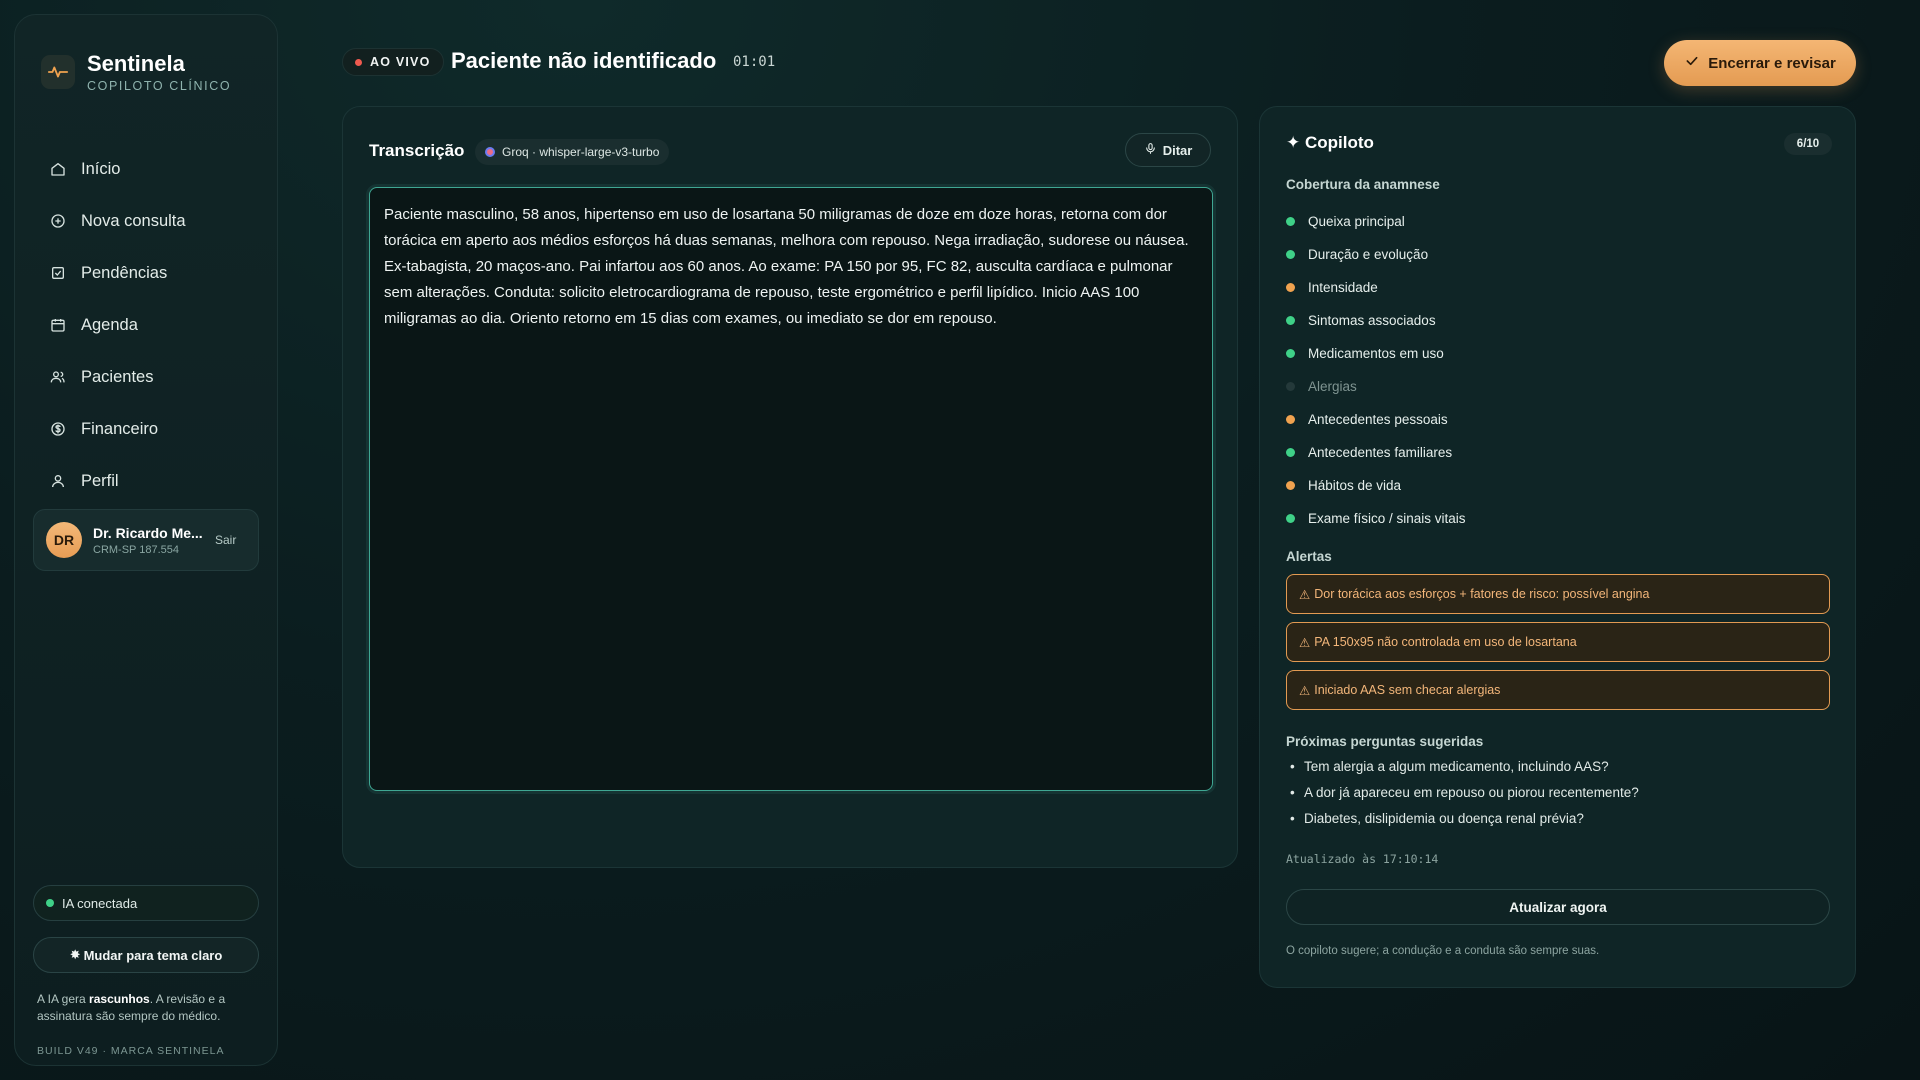 The image size is (1920, 1080). Describe the element at coordinates (754, 62) in the screenshot. I see `session-timer: 01:01` at that location.